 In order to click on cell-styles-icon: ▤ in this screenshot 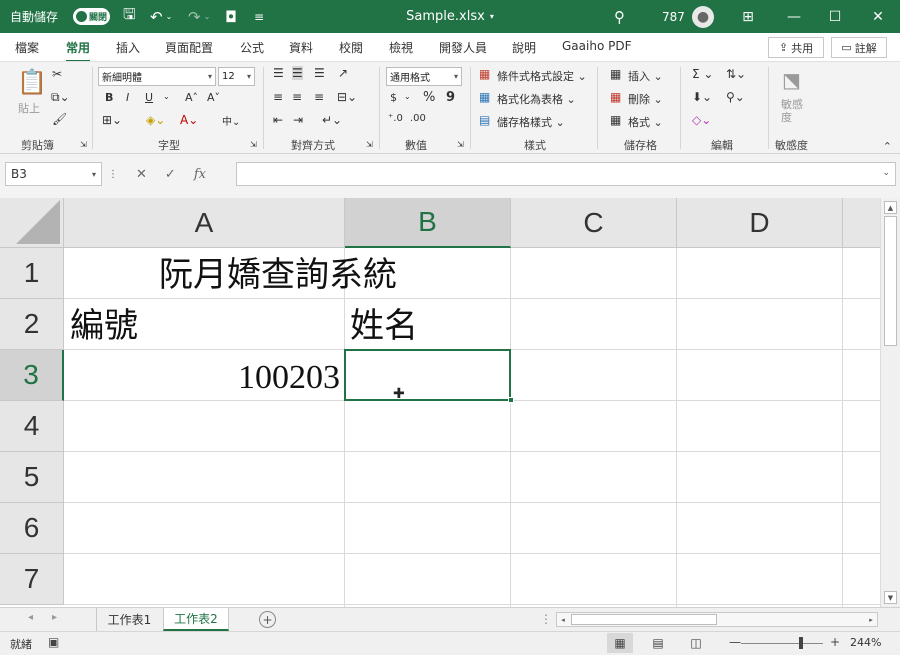, I will do `click(484, 120)`.